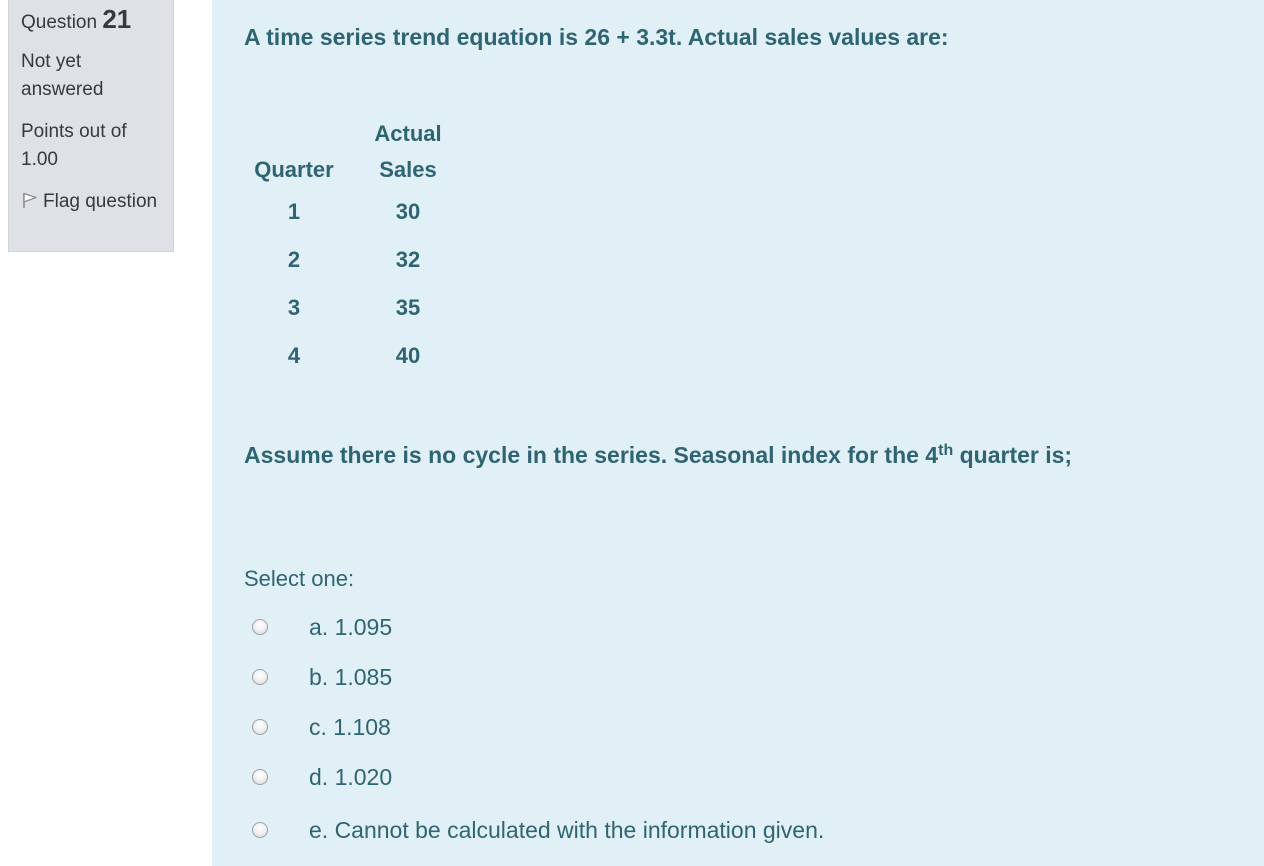 This screenshot has width=1264, height=866. I want to click on radio-button-d, so click(260, 777).